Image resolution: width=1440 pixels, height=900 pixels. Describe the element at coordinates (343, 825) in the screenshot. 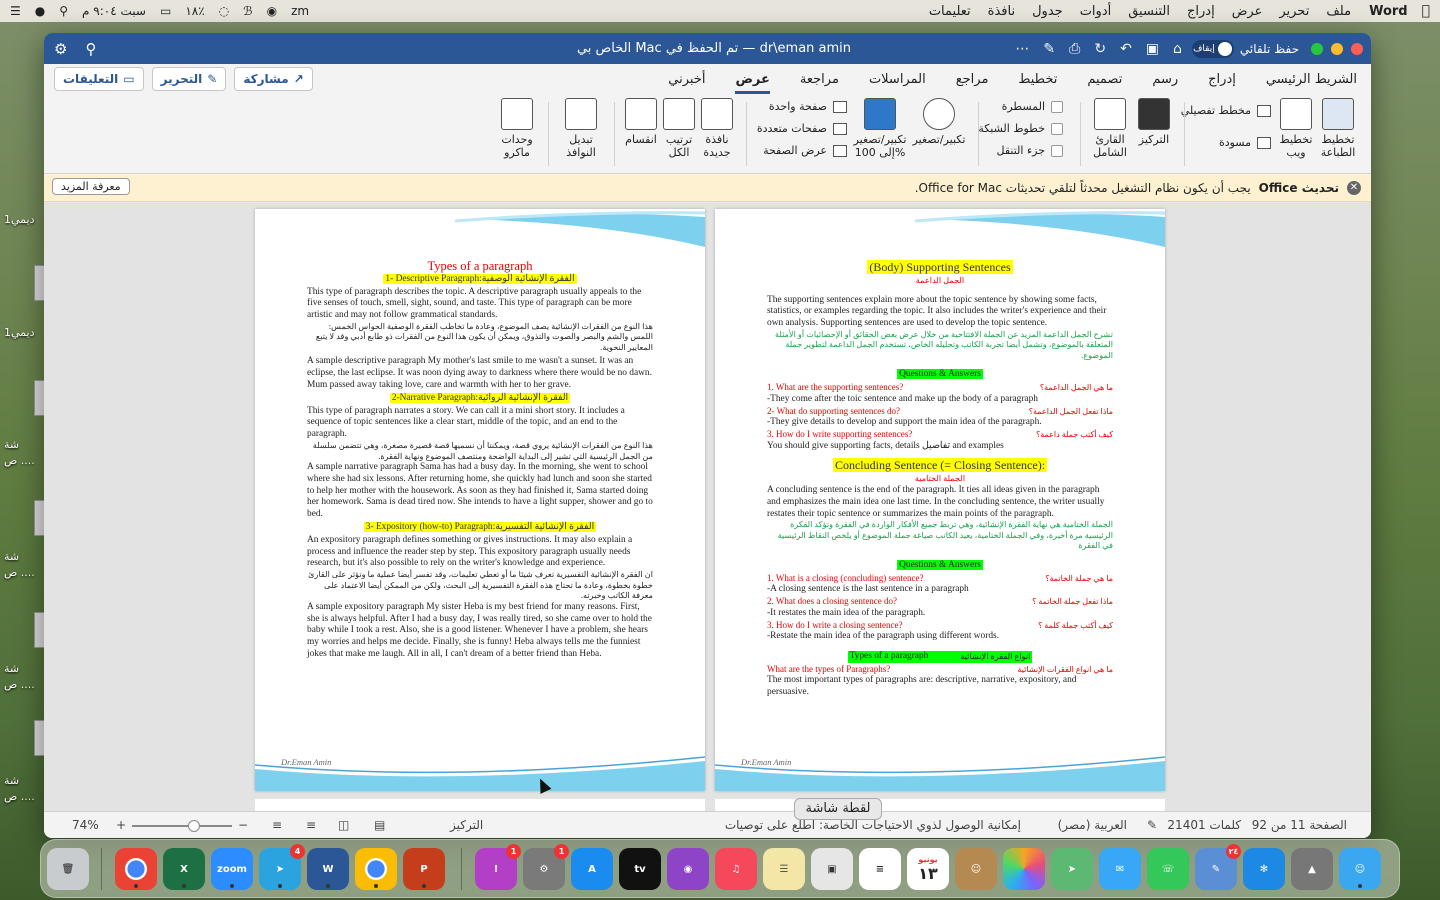

I see `web-layout-view-icon: ◫` at that location.